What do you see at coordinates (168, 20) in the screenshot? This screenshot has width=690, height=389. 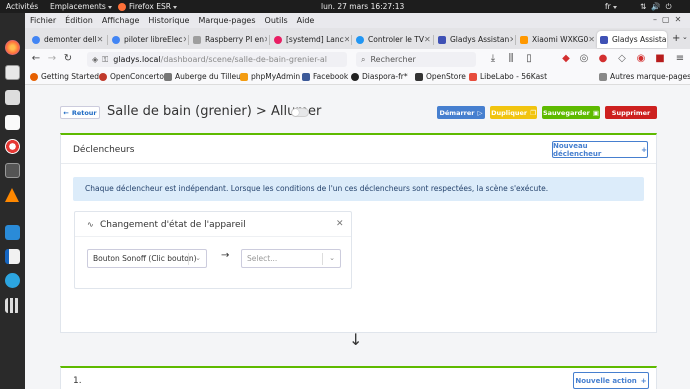 I see `menu-historique: Historique` at bounding box center [168, 20].